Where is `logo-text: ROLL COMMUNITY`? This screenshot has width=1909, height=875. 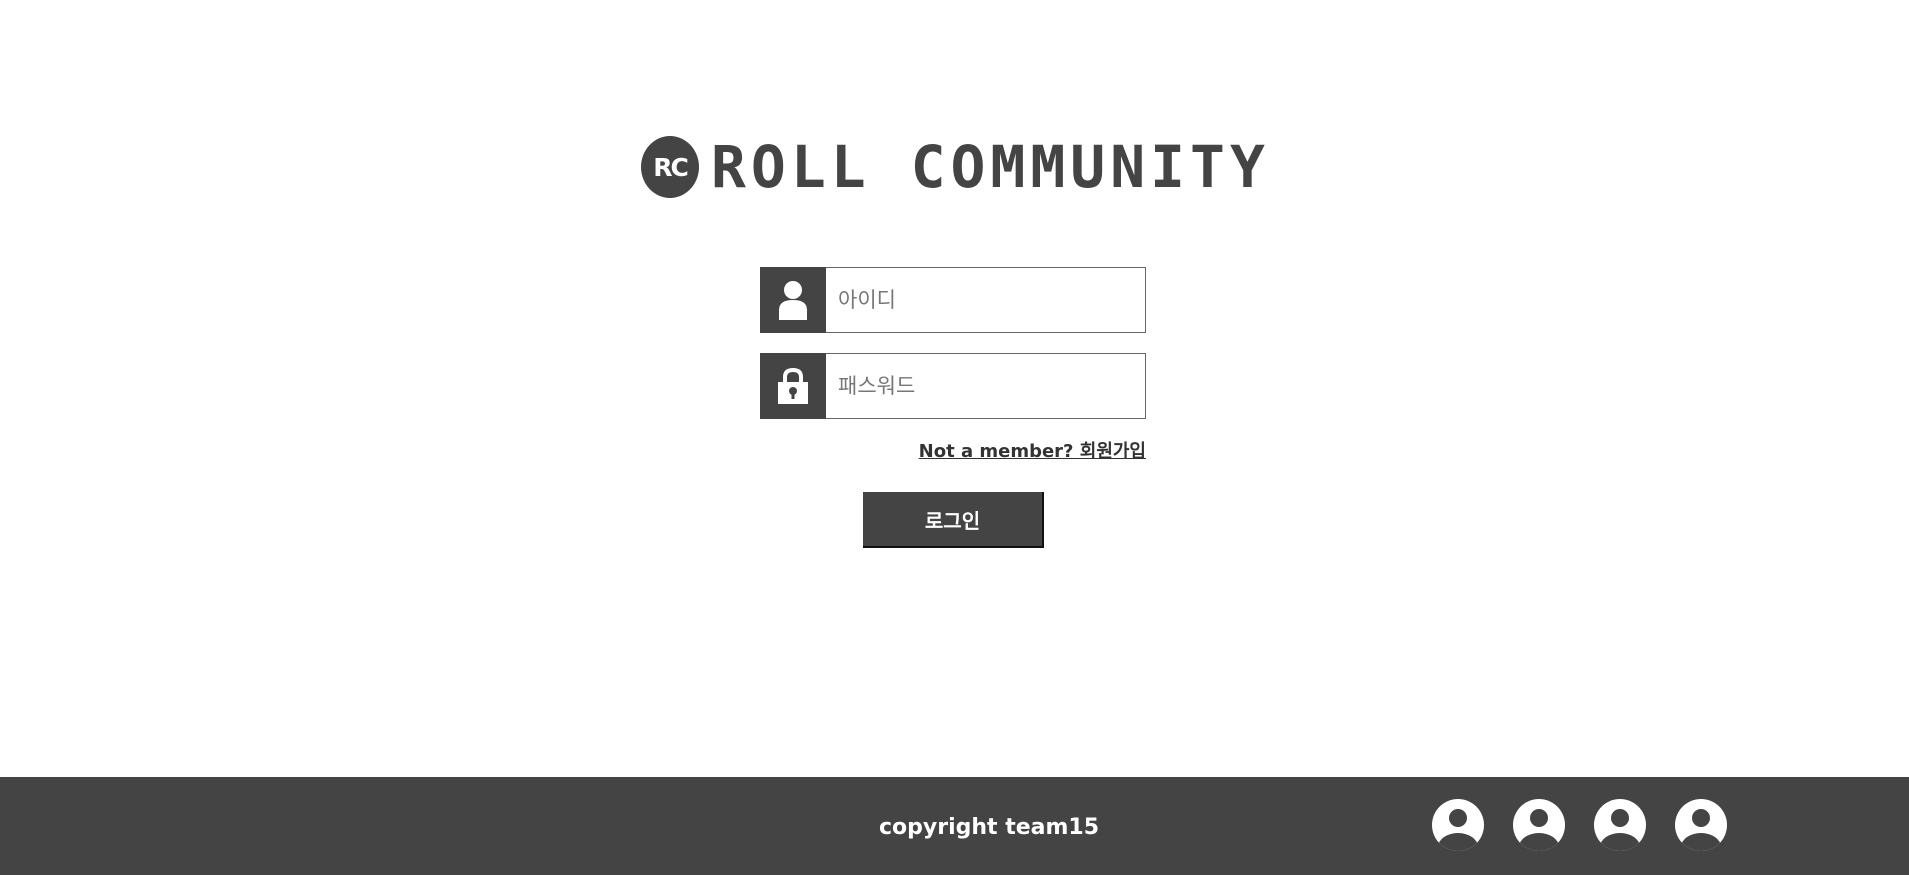
logo-text: ROLL COMMUNITY is located at coordinates (990, 167).